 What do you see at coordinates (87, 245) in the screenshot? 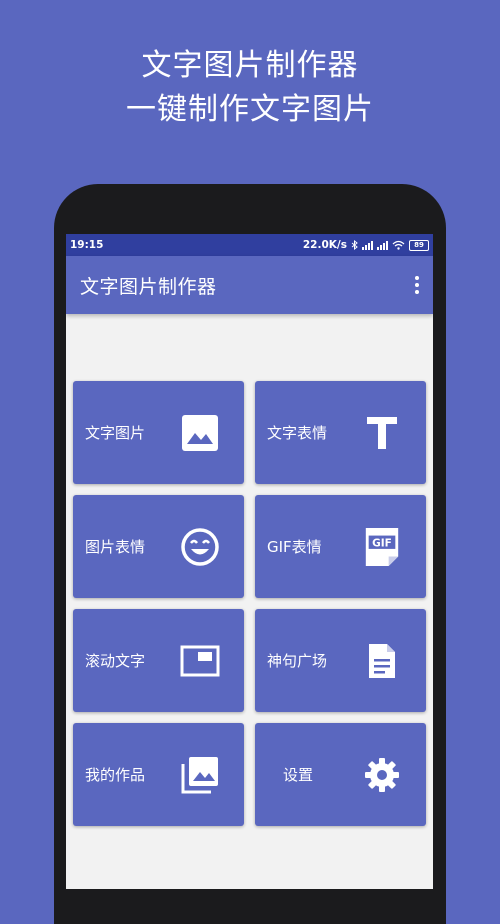
I see `status-time: 19:15` at bounding box center [87, 245].